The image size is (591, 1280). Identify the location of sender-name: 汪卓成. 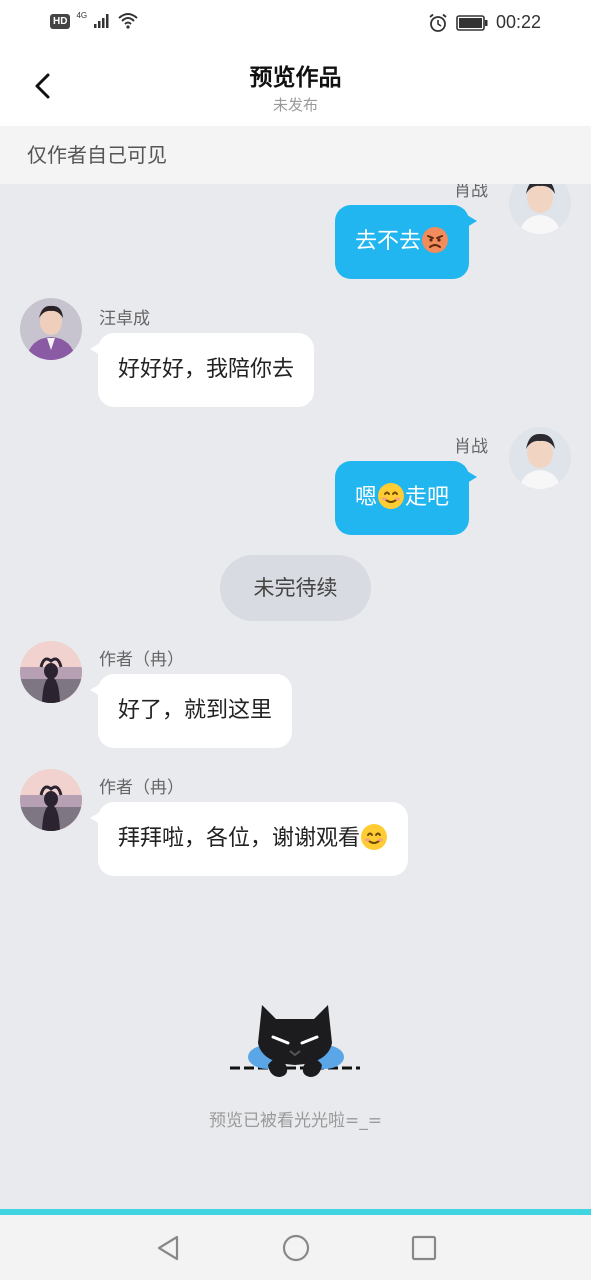
(124, 319).